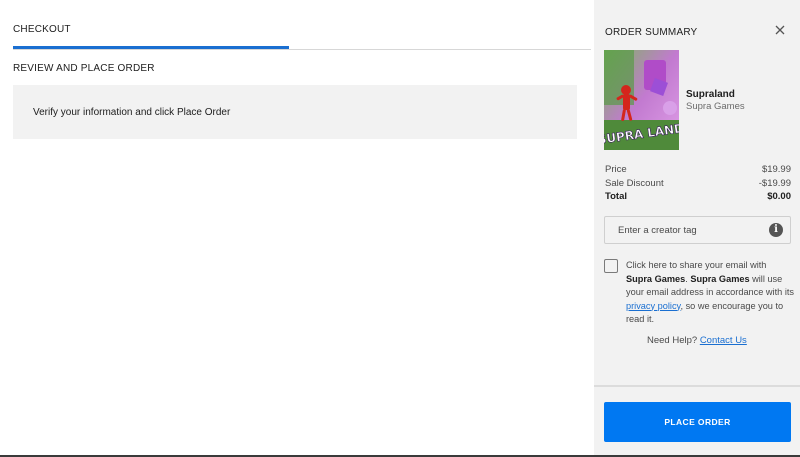 This screenshot has height=457, width=800. I want to click on share-email-checkbox, so click(611, 266).